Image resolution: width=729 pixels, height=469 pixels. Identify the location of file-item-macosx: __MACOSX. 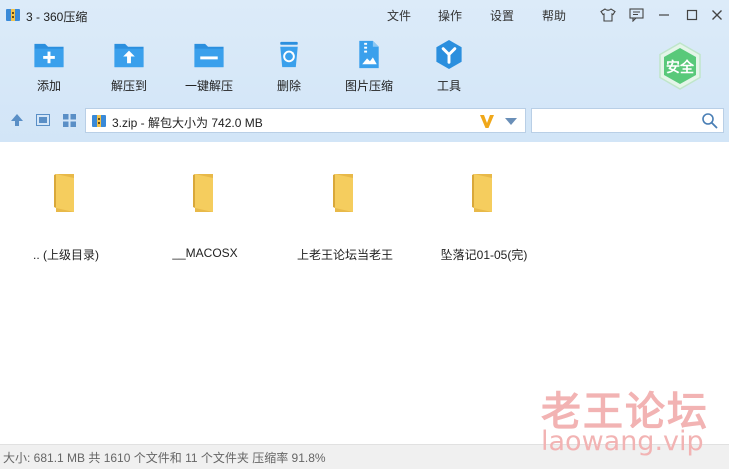
(205, 207).